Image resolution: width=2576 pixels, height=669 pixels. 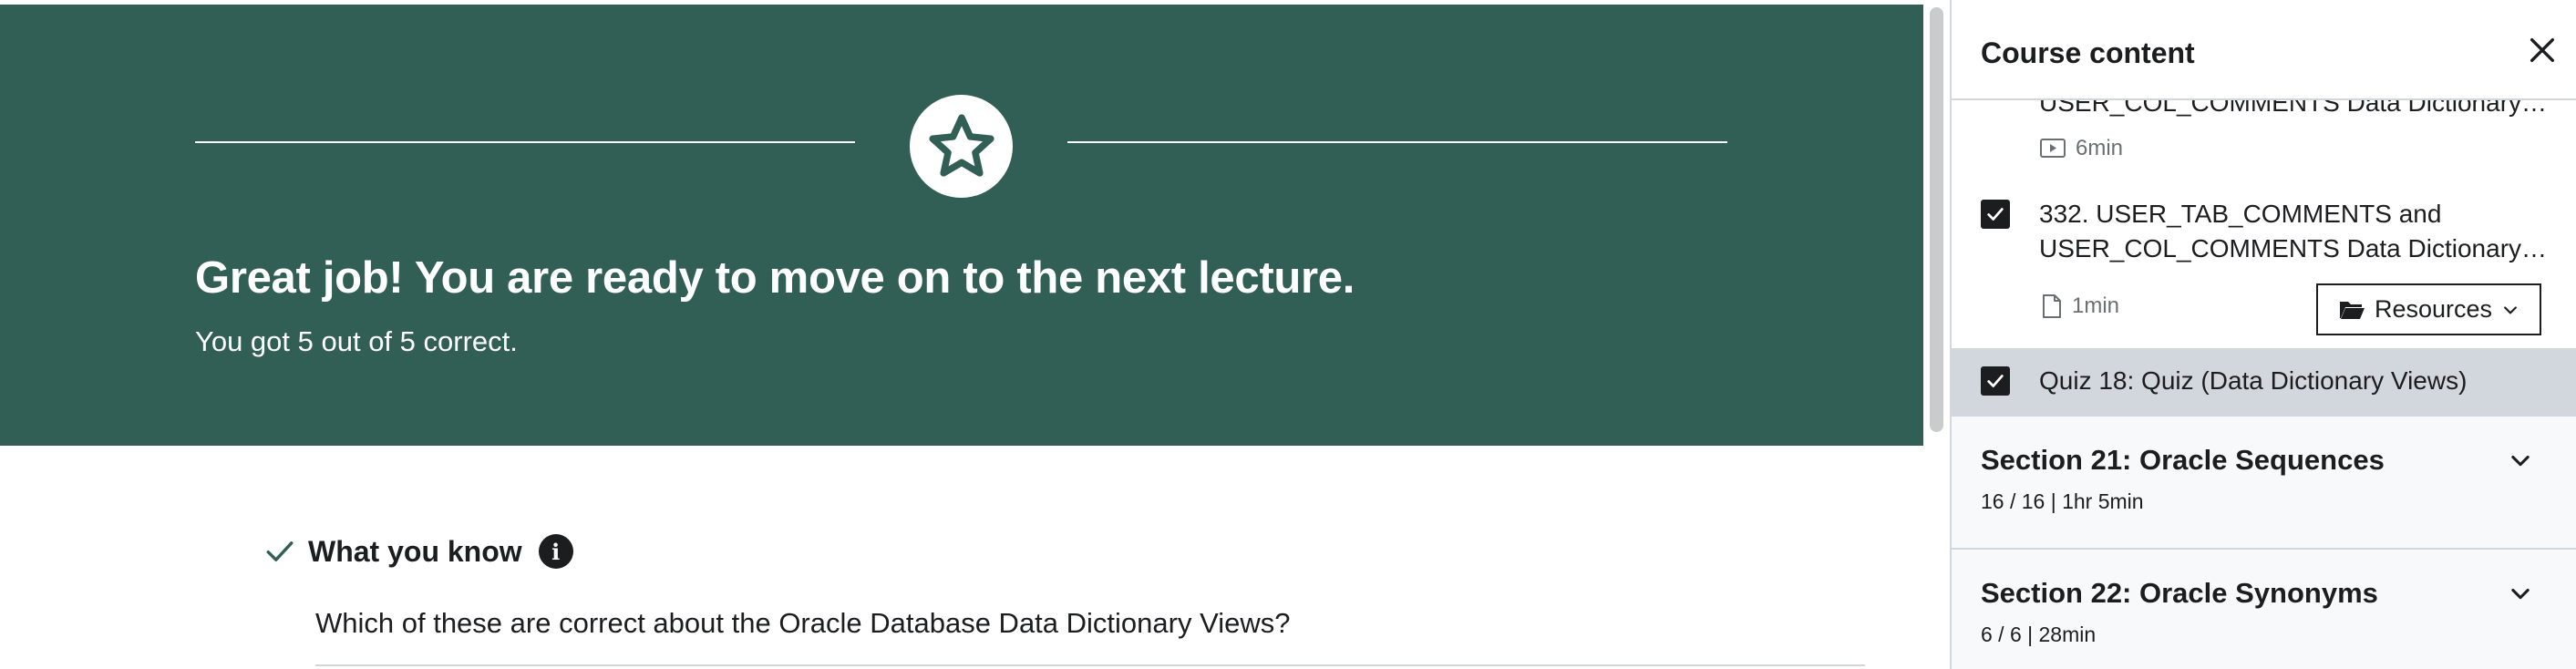 I want to click on main-scrollbar, so click(x=1936, y=334).